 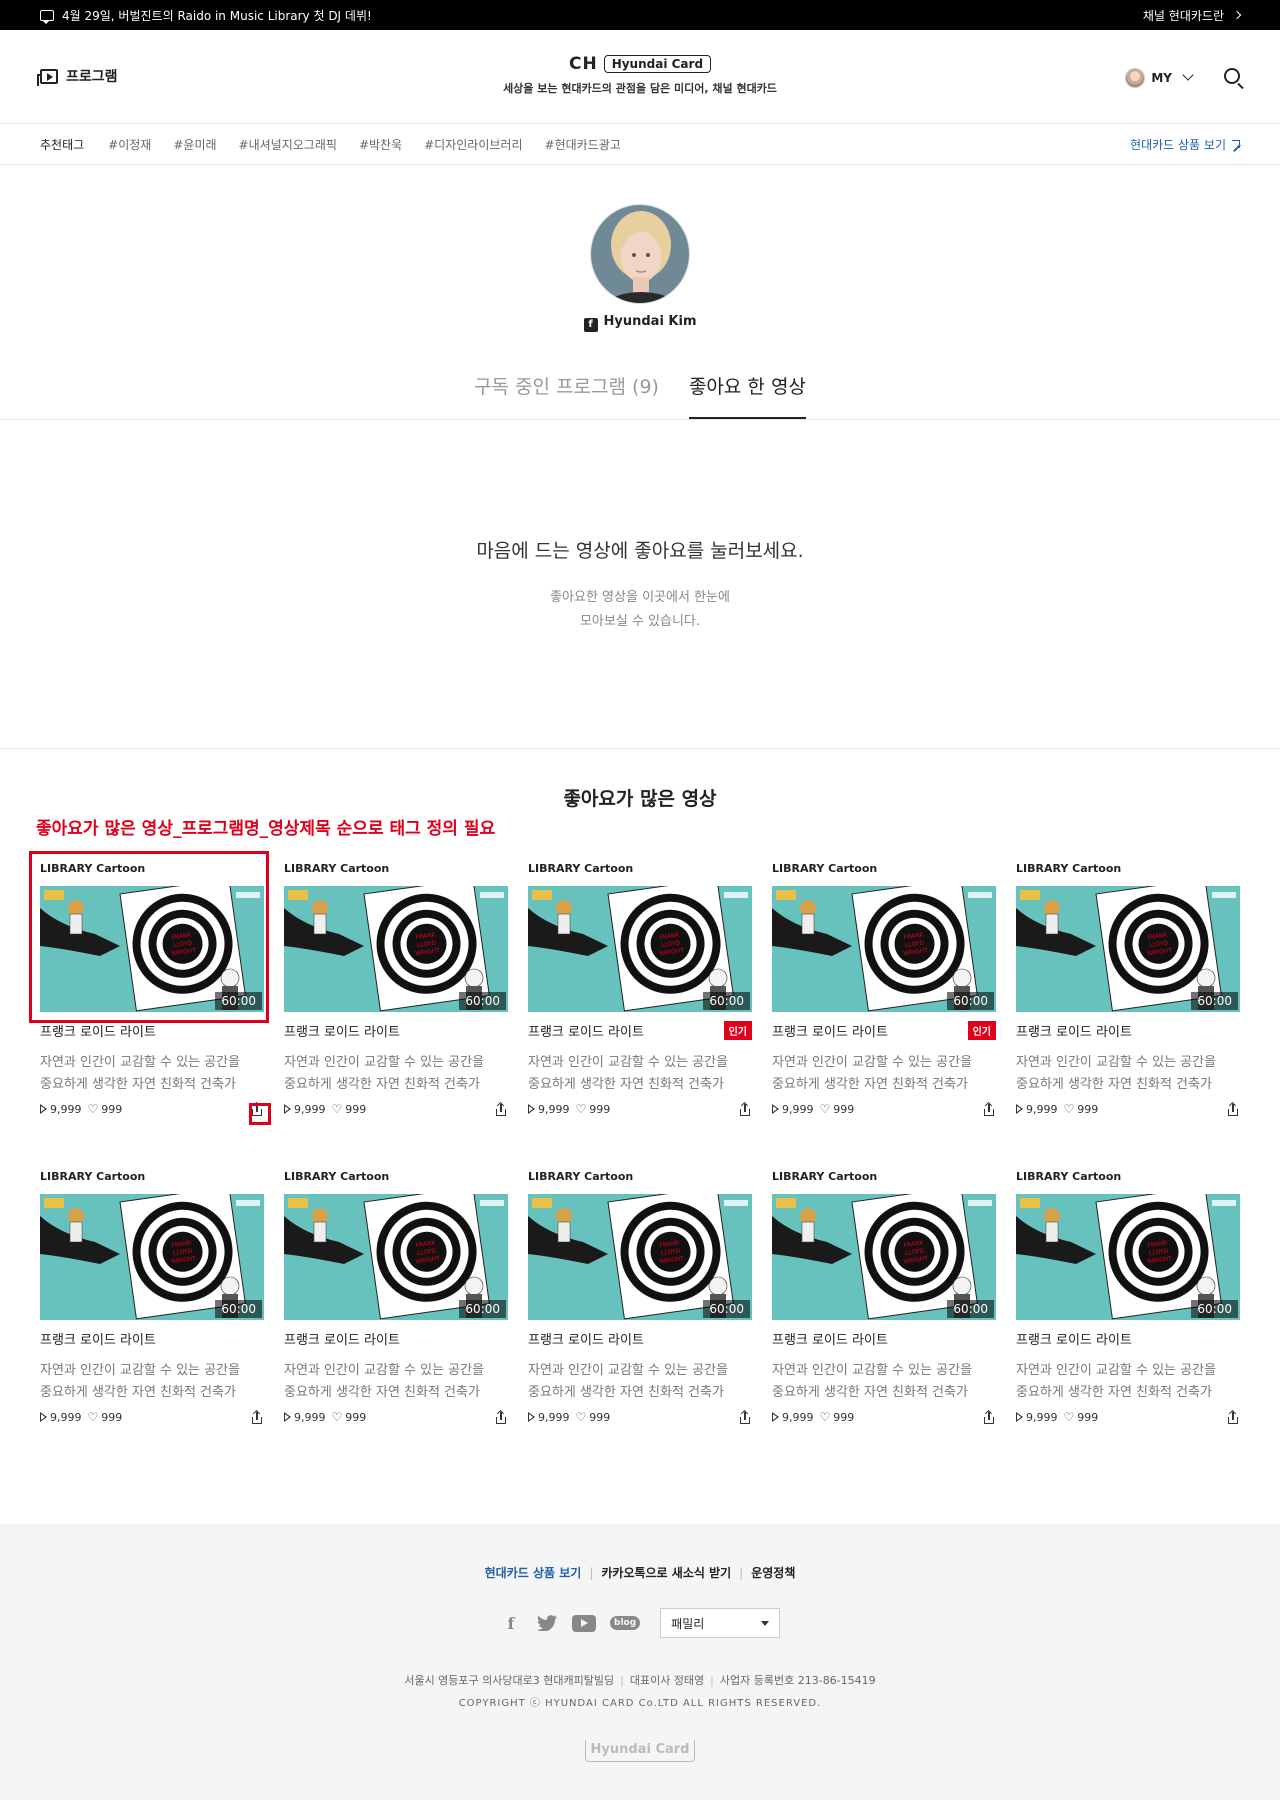 What do you see at coordinates (266, 829) in the screenshot?
I see `annotation-note: 좋아요가 많은 영상_프로그램명_영상제목 순으로 태그 정의 필요` at bounding box center [266, 829].